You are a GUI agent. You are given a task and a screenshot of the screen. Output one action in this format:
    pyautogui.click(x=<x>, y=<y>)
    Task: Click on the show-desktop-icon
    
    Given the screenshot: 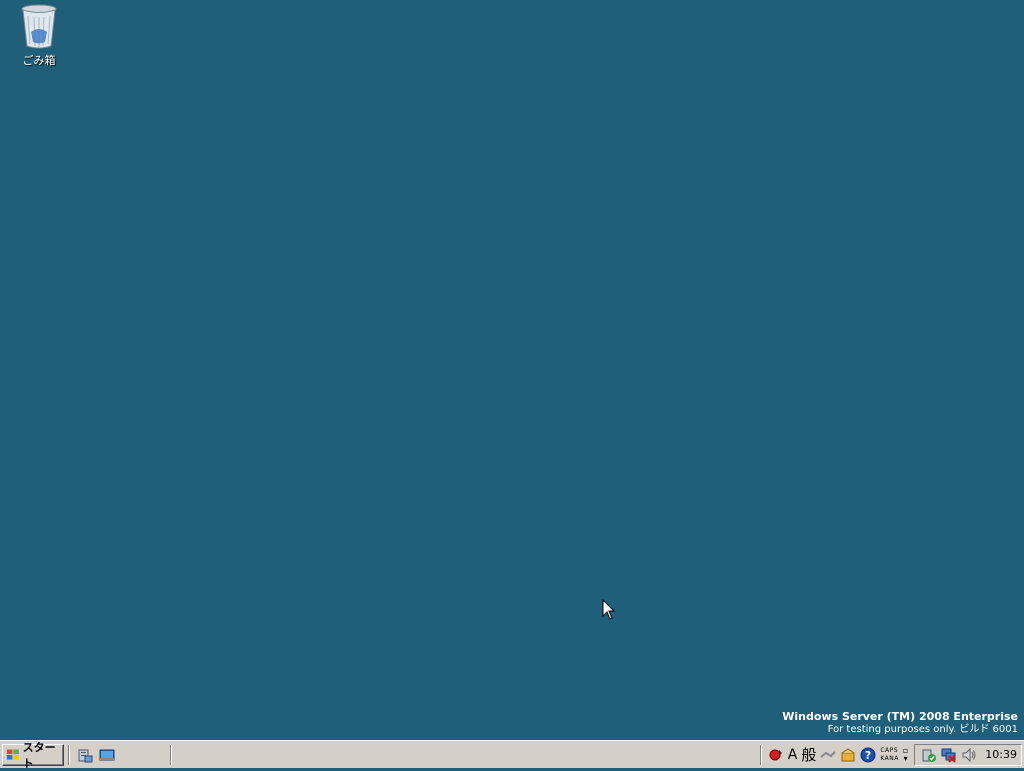 What is the action you would take?
    pyautogui.click(x=107, y=754)
    